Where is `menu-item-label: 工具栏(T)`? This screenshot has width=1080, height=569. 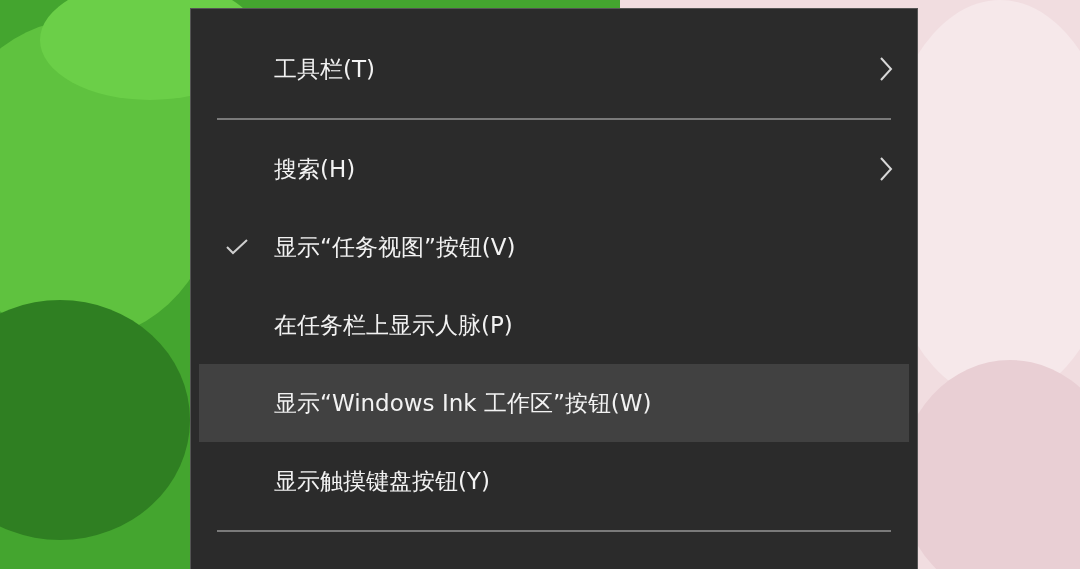 menu-item-label: 工具栏(T) is located at coordinates (325, 69).